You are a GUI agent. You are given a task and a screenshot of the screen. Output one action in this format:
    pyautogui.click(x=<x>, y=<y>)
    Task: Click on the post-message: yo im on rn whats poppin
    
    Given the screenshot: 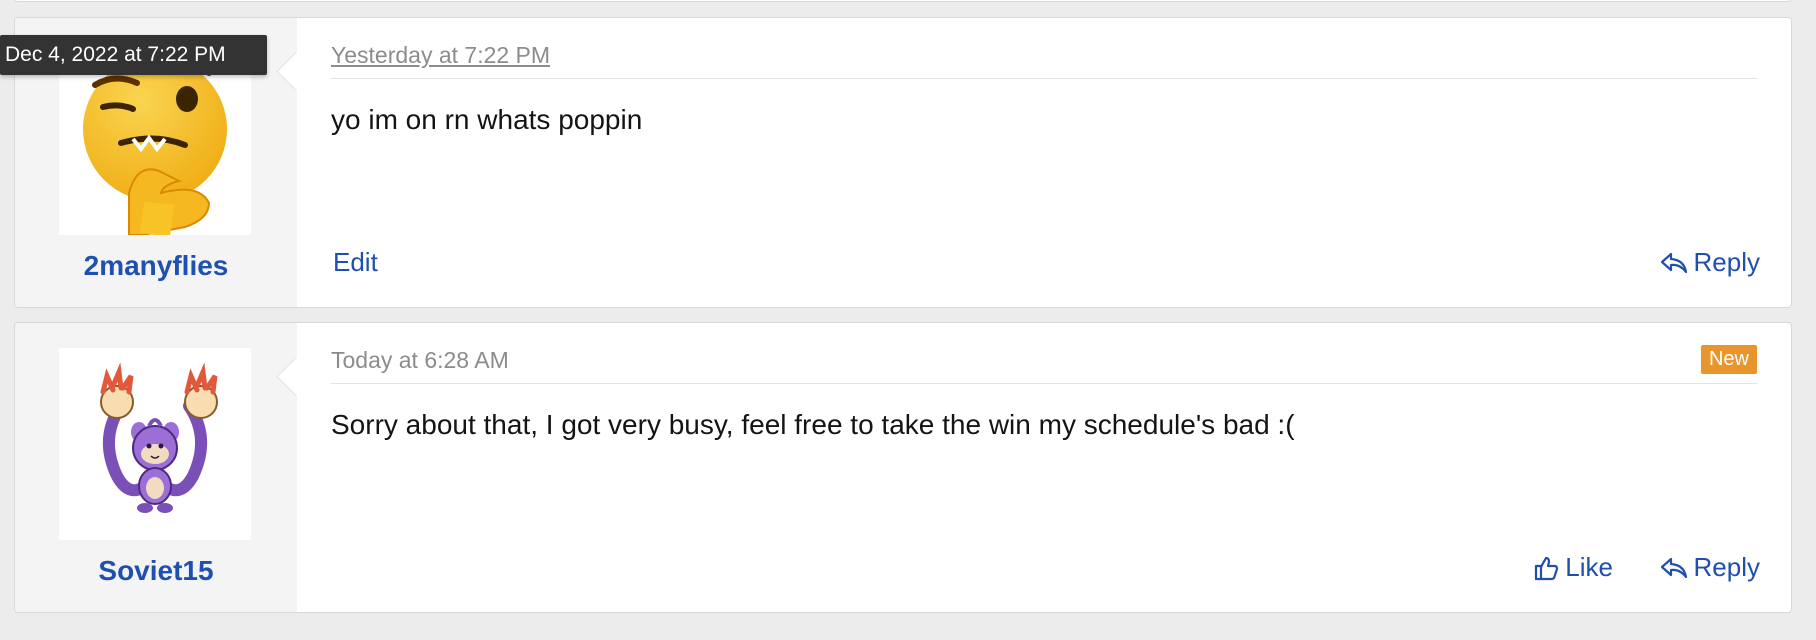 What is the action you would take?
    pyautogui.click(x=487, y=119)
    